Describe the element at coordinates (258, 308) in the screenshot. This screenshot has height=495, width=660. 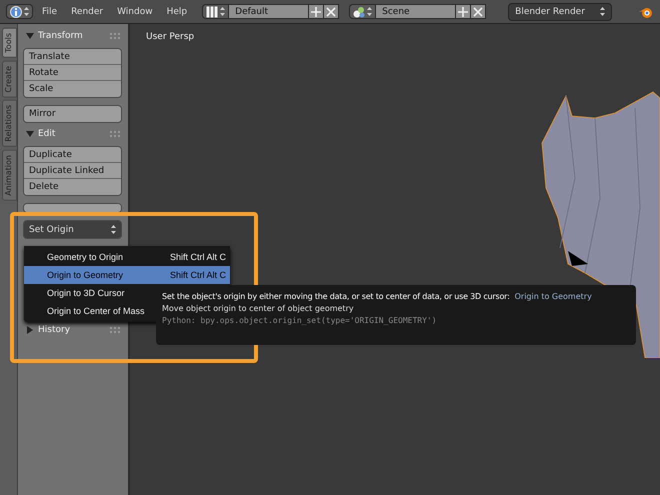
I see `tooltip-detail: Move object origin to center of object geometry` at that location.